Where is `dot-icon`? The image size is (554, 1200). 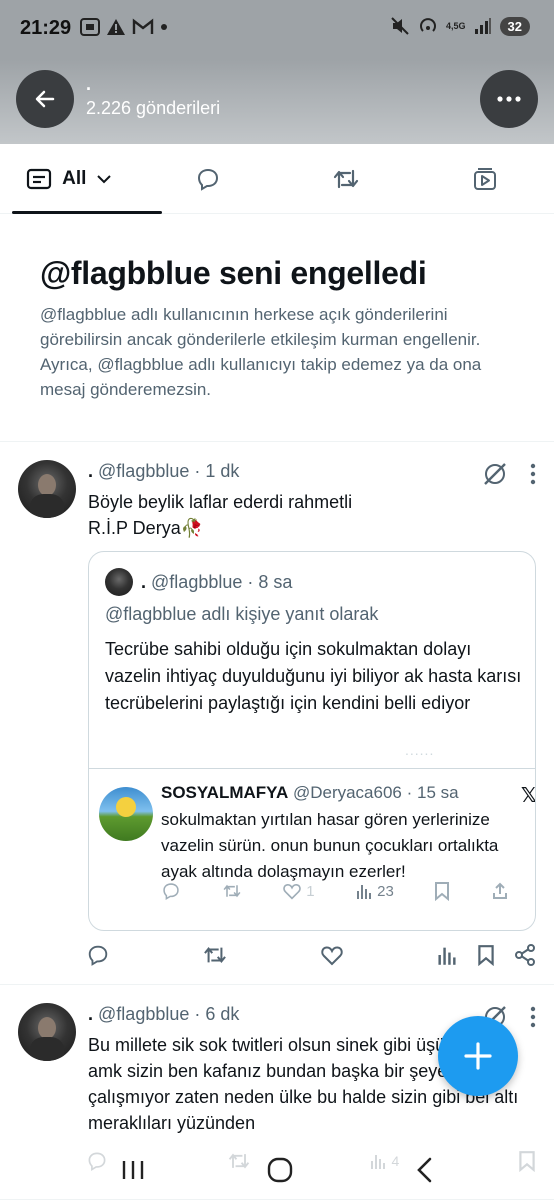
dot-icon is located at coordinates (164, 27).